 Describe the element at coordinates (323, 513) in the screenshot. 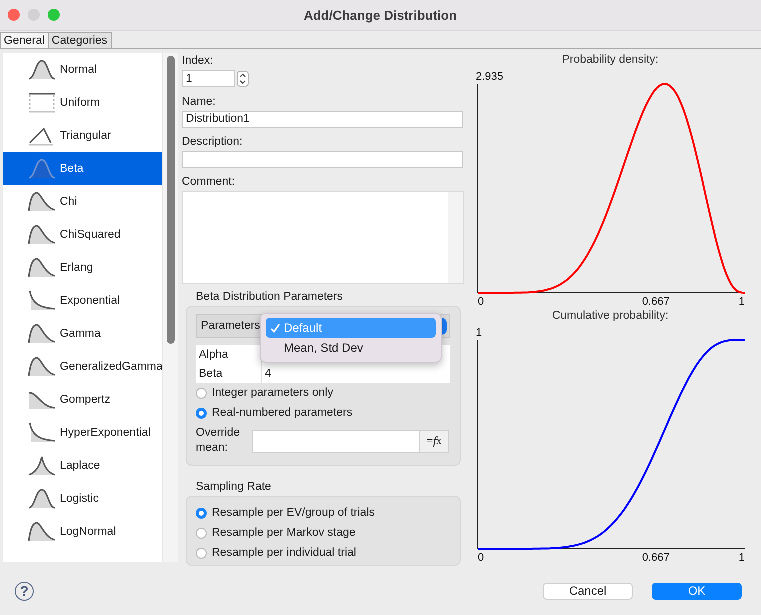

I see `radio-option: Resample per EV/group of trials` at that location.